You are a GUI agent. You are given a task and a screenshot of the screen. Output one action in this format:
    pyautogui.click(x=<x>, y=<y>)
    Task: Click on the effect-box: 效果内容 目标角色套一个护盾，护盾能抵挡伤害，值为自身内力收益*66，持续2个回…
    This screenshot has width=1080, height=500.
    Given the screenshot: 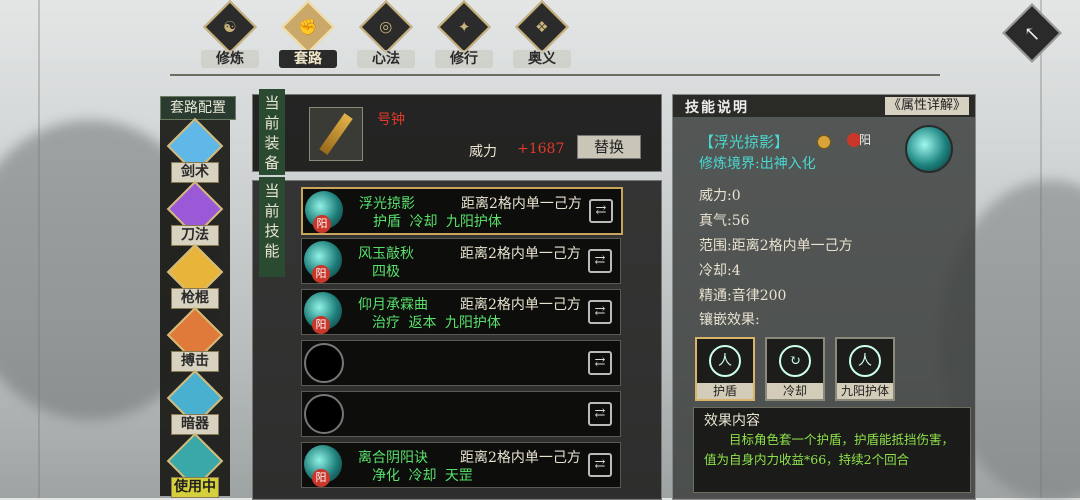 What is the action you would take?
    pyautogui.click(x=832, y=450)
    